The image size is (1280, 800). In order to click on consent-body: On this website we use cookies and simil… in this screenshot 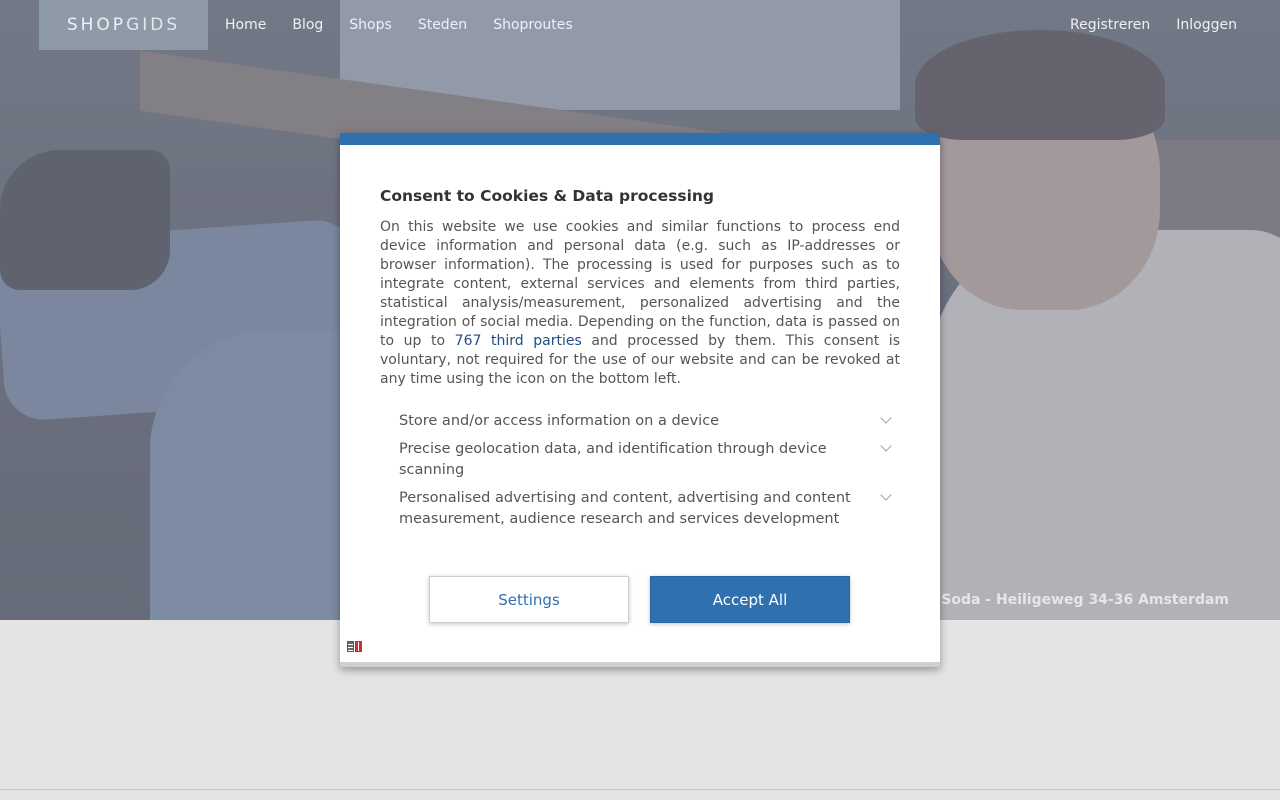, I will do `click(640, 303)`.